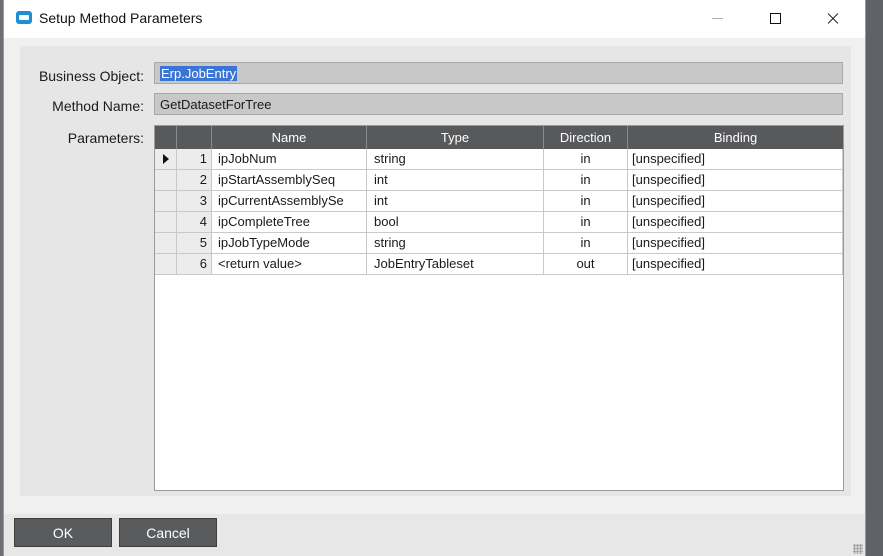  Describe the element at coordinates (216, 104) in the screenshot. I see `method-name-value: GetDatasetForTree` at that location.